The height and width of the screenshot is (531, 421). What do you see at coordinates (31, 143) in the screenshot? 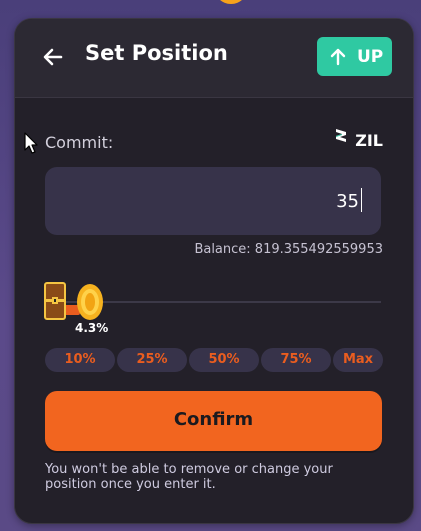
I see `mouse-cursor-icon` at bounding box center [31, 143].